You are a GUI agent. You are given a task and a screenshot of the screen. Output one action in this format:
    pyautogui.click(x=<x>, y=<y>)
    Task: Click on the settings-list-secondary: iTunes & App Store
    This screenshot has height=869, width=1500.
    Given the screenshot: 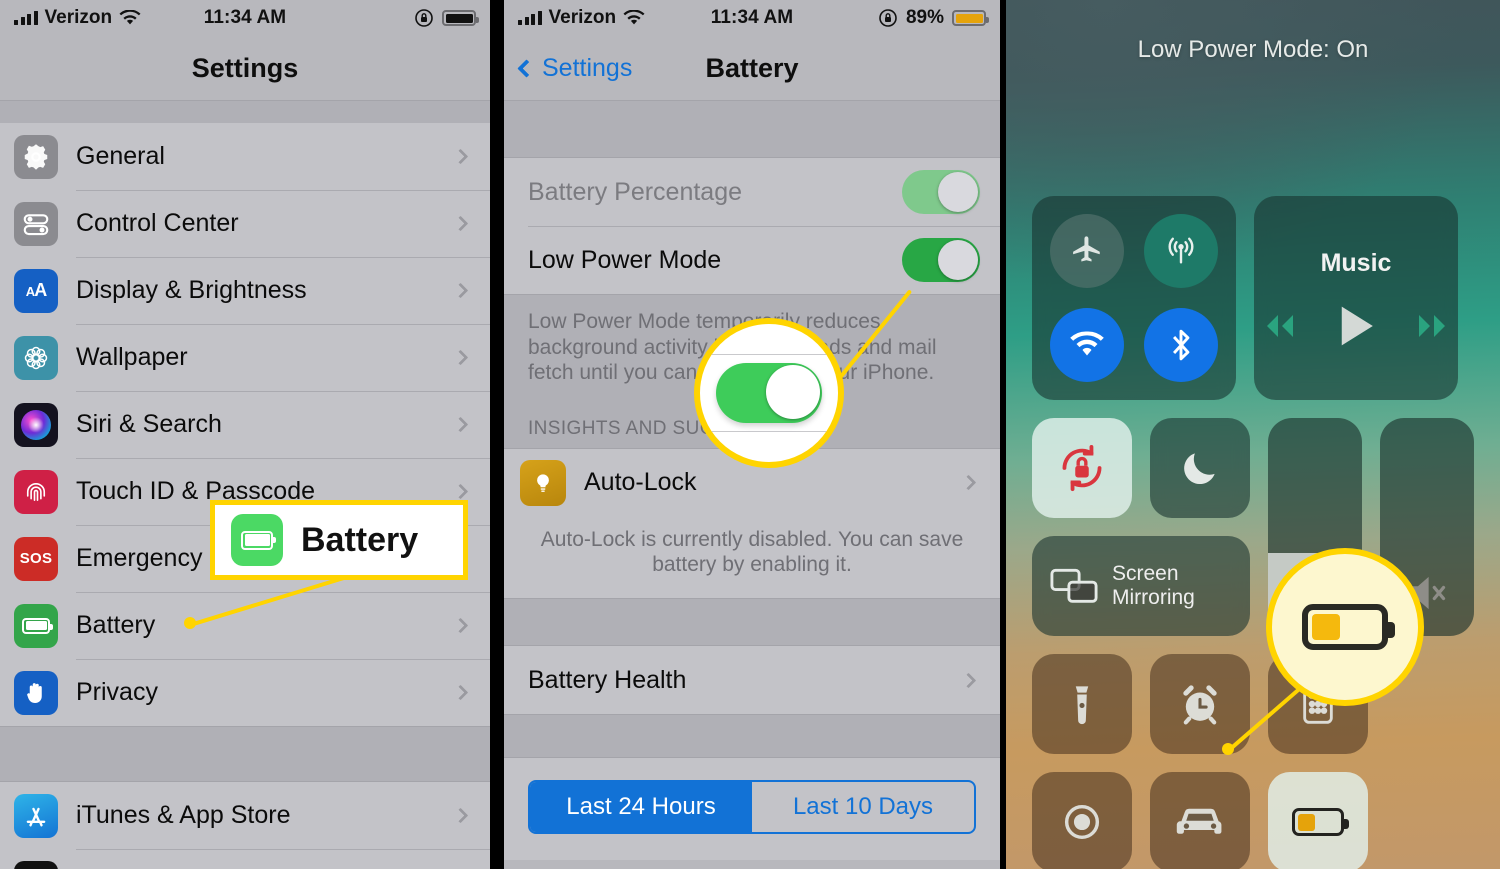 What is the action you would take?
    pyautogui.click(x=245, y=825)
    